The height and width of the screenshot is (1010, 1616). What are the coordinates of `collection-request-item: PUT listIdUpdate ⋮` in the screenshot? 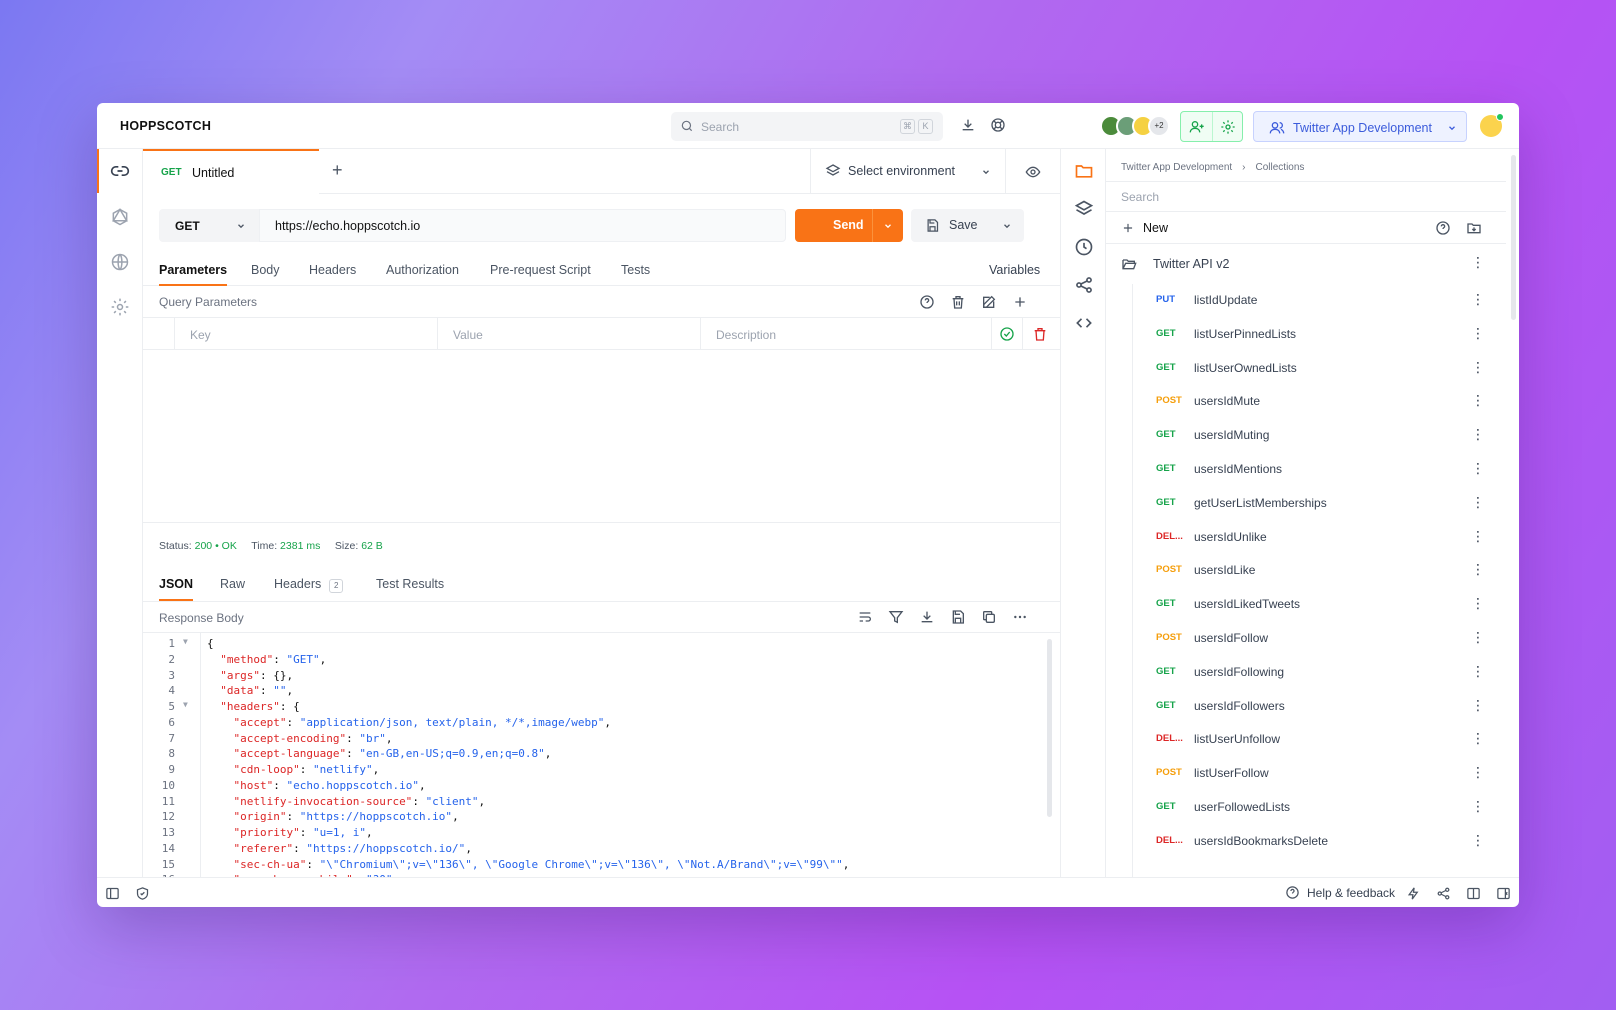 It's located at (1306, 299).